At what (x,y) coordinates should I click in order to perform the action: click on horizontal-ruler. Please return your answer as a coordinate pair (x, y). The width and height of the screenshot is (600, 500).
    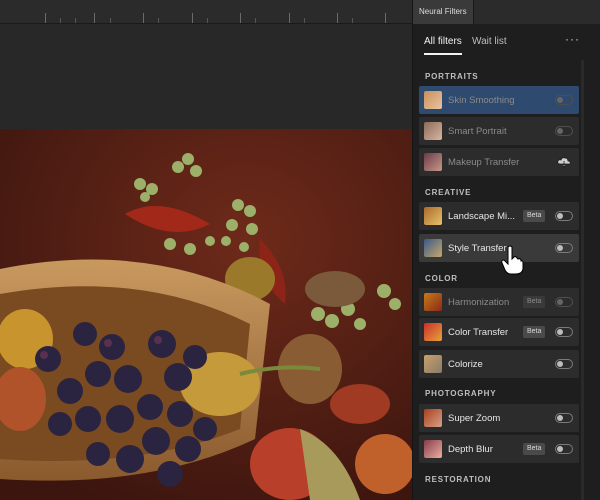
    Looking at the image, I should click on (206, 12).